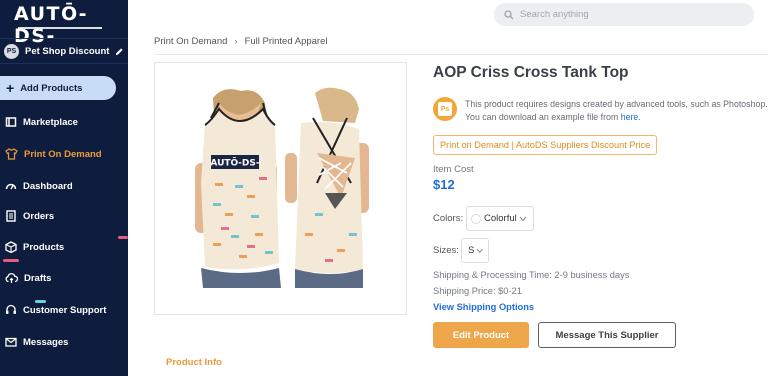  What do you see at coordinates (446, 250) in the screenshot?
I see `sizes-label: Sizes:` at bounding box center [446, 250].